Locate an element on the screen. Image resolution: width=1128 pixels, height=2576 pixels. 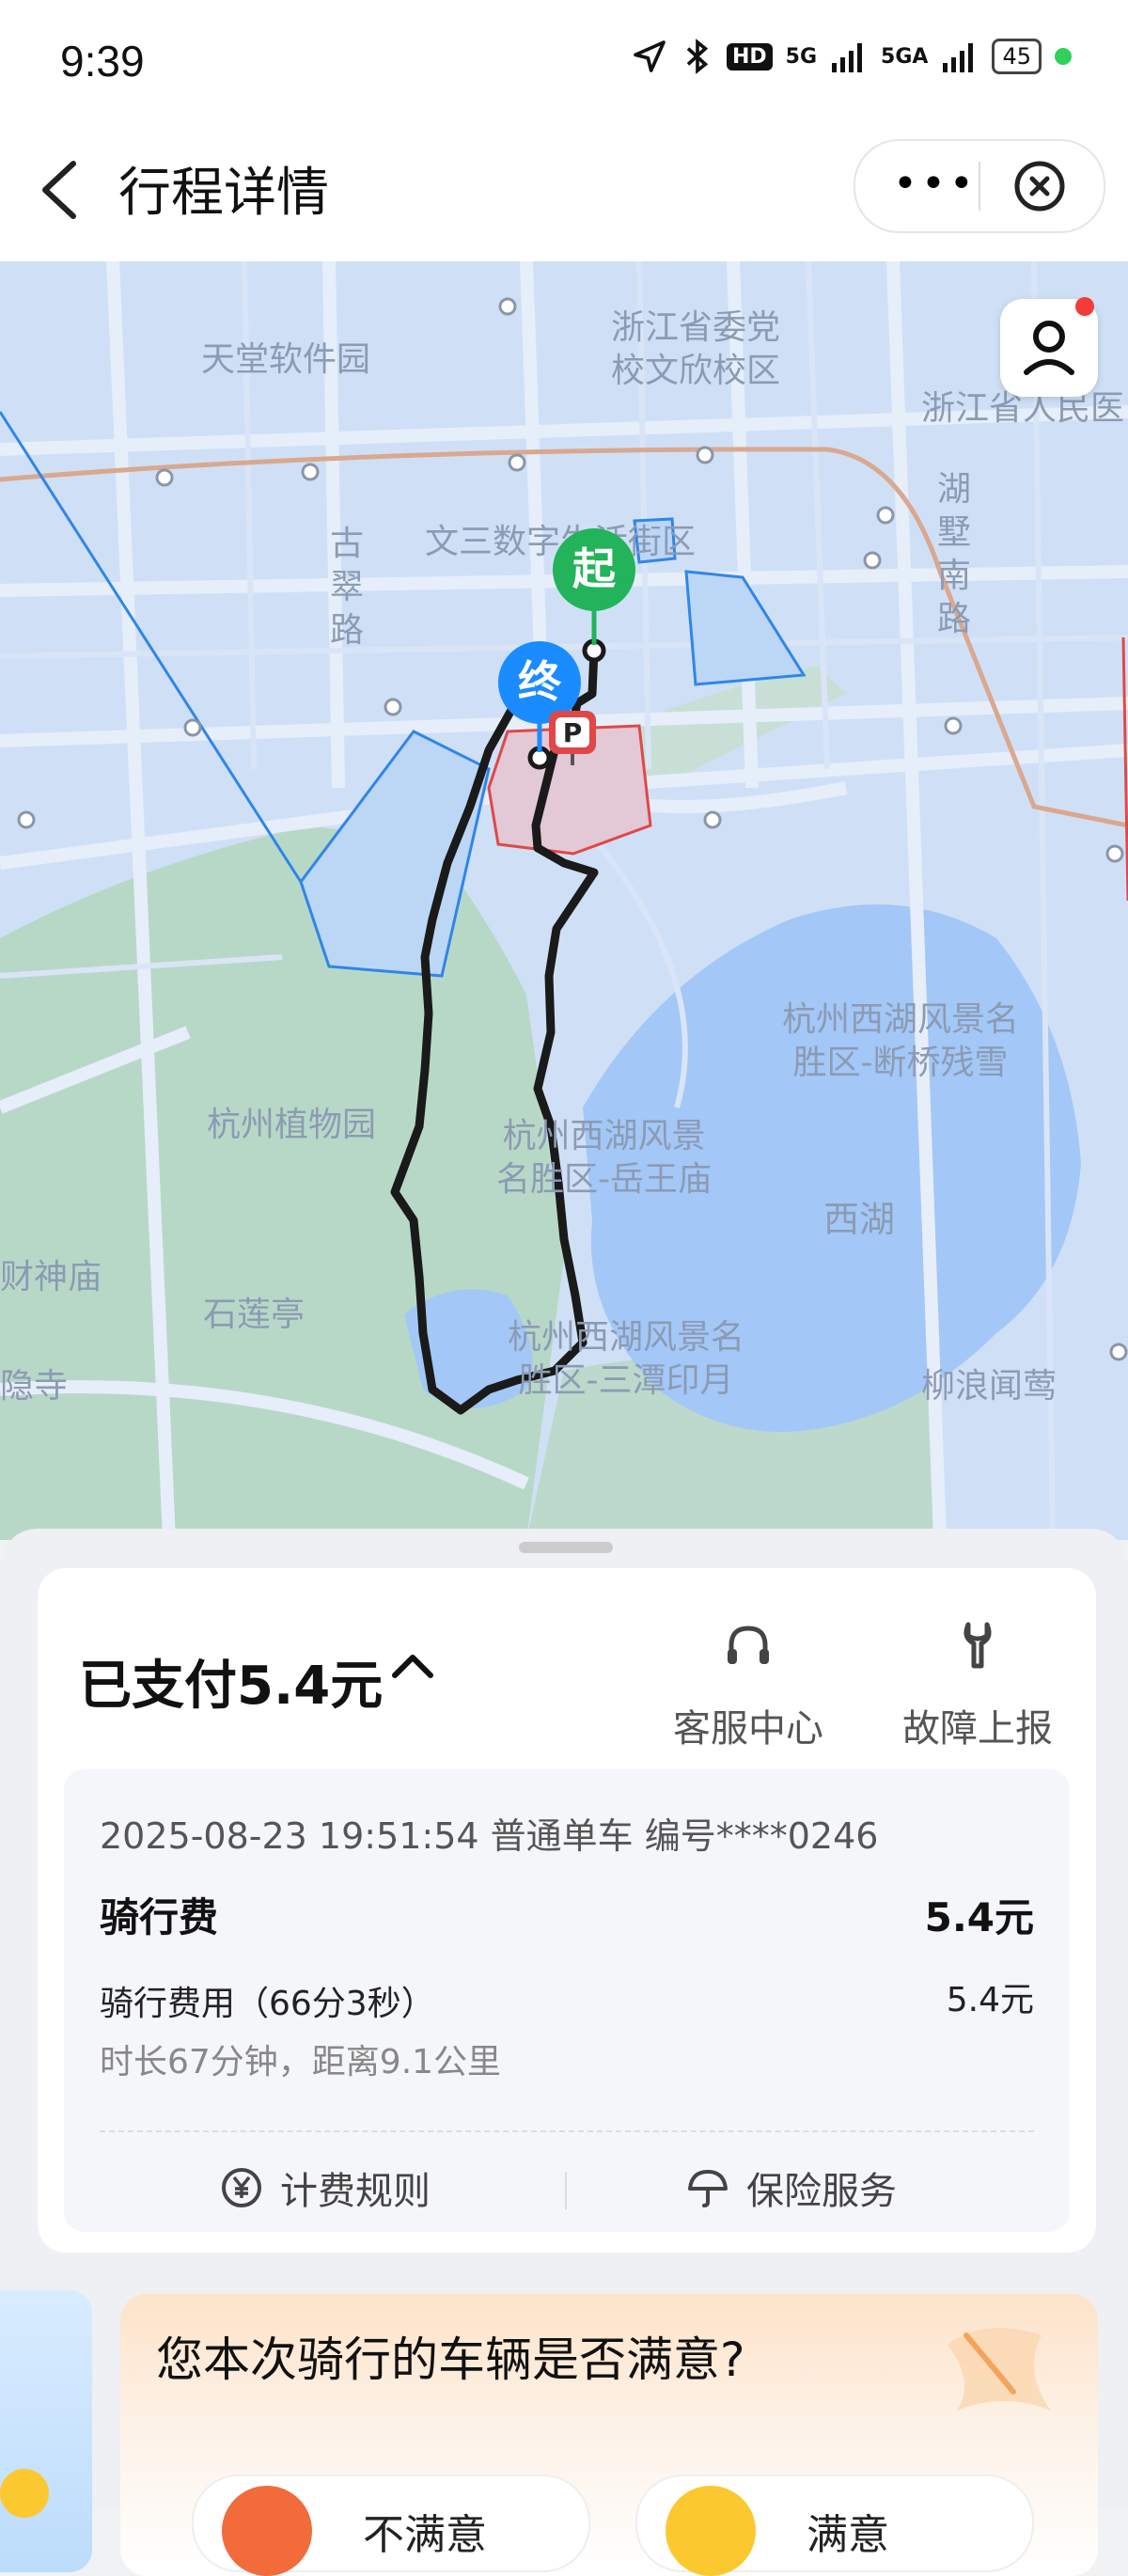
hd-badge: HD is located at coordinates (749, 57).